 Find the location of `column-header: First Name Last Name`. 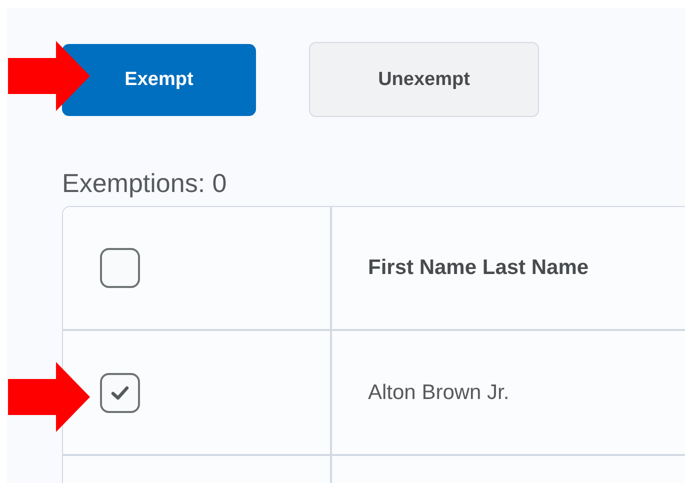

column-header: First Name Last Name is located at coordinates (478, 268).